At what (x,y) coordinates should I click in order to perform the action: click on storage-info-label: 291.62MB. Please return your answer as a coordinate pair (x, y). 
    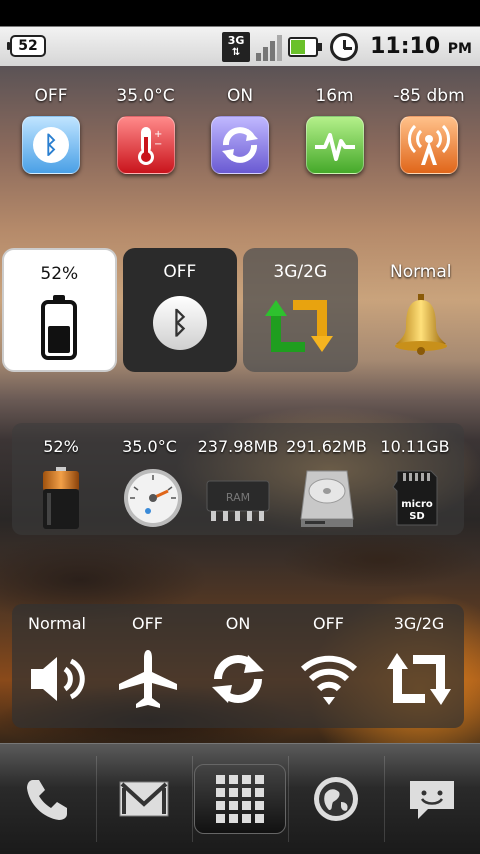
    Looking at the image, I should click on (326, 446).